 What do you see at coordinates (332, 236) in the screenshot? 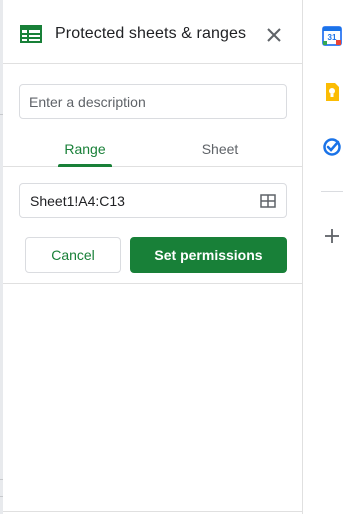
I see `add-icon` at bounding box center [332, 236].